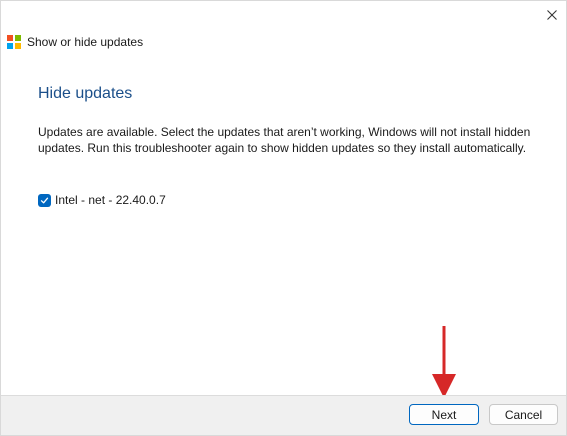  I want to click on update-item: Intel - net - 22.40.0.7, so click(102, 200).